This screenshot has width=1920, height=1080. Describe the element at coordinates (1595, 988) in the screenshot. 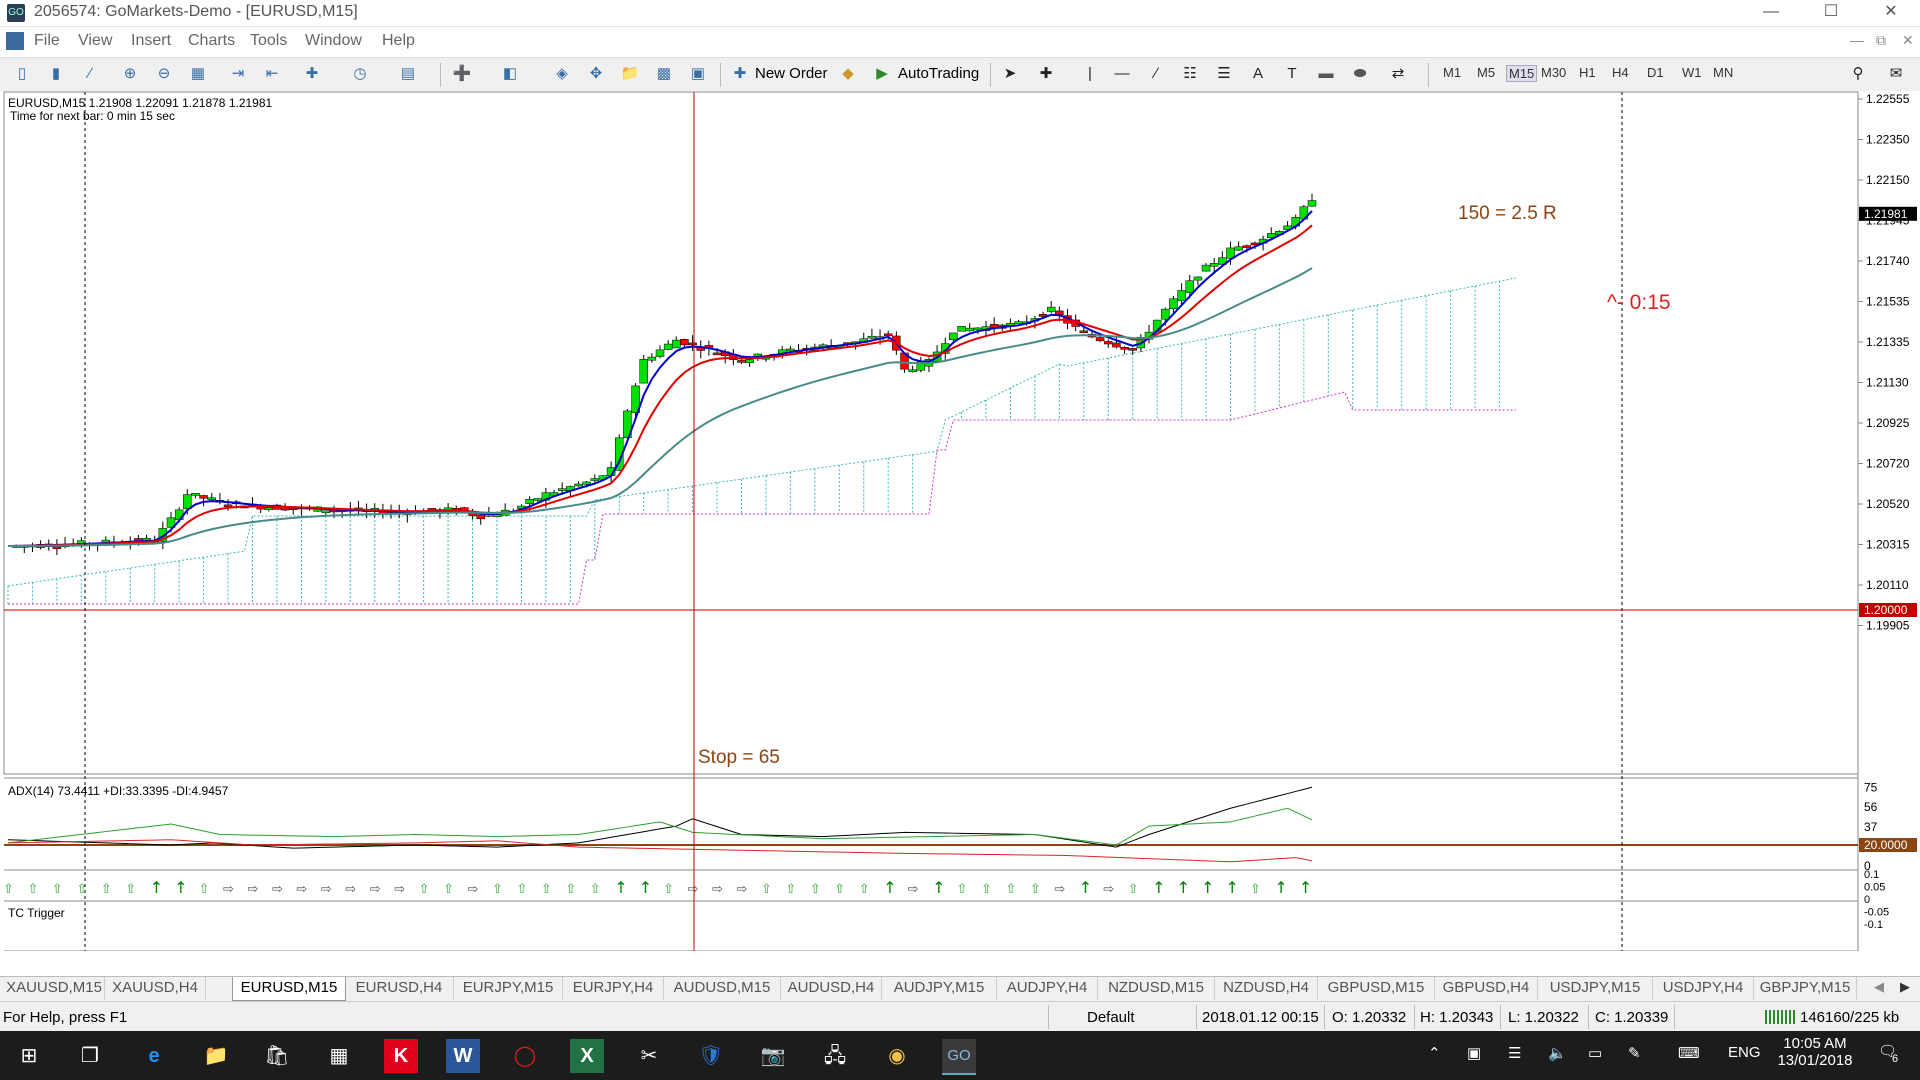

I see `tab-usdjpy-m15: USDJPY,M15` at that location.